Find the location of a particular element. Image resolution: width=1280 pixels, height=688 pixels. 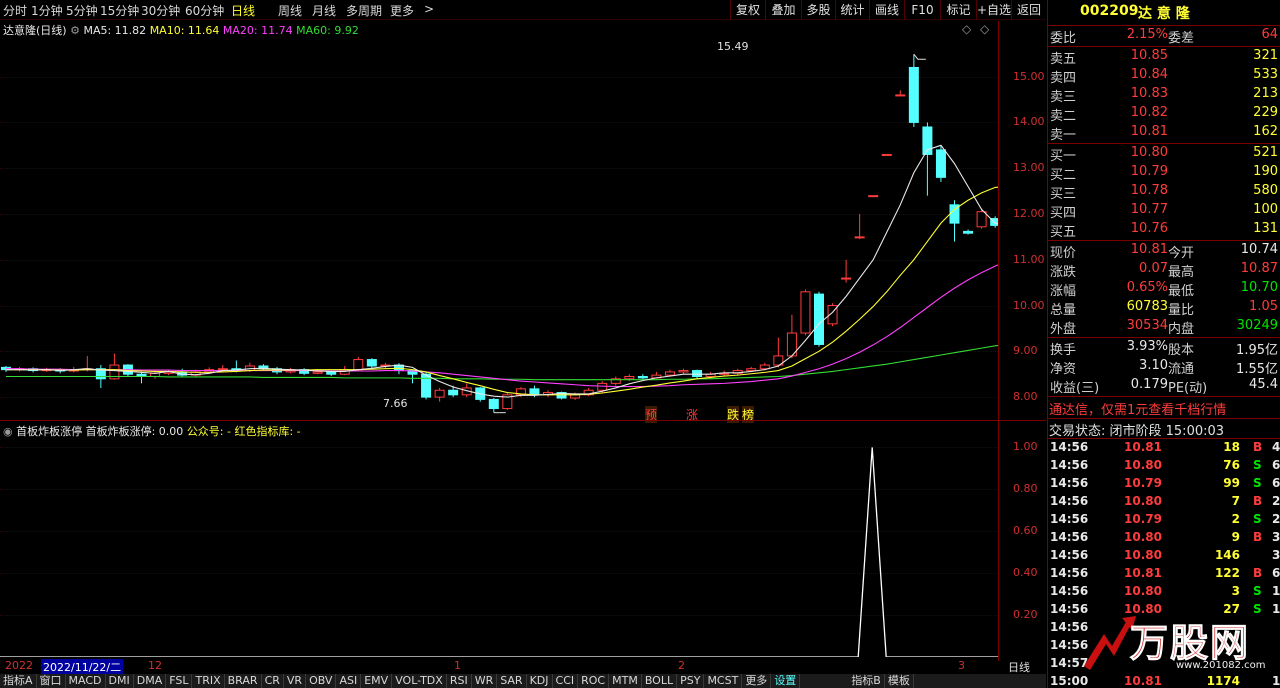

indicator-tab: MCST is located at coordinates (723, 681).